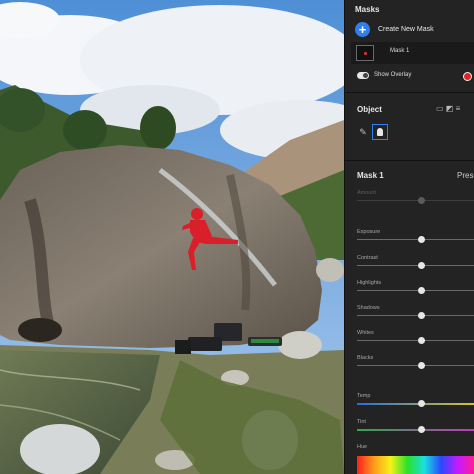 The image size is (474, 474). I want to click on whites-label: Whites, so click(365, 333).